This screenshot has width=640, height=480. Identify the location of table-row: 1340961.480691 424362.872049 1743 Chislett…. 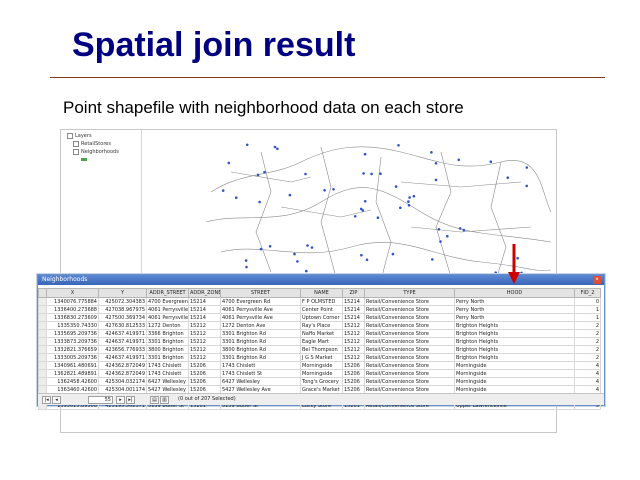
(319, 365).